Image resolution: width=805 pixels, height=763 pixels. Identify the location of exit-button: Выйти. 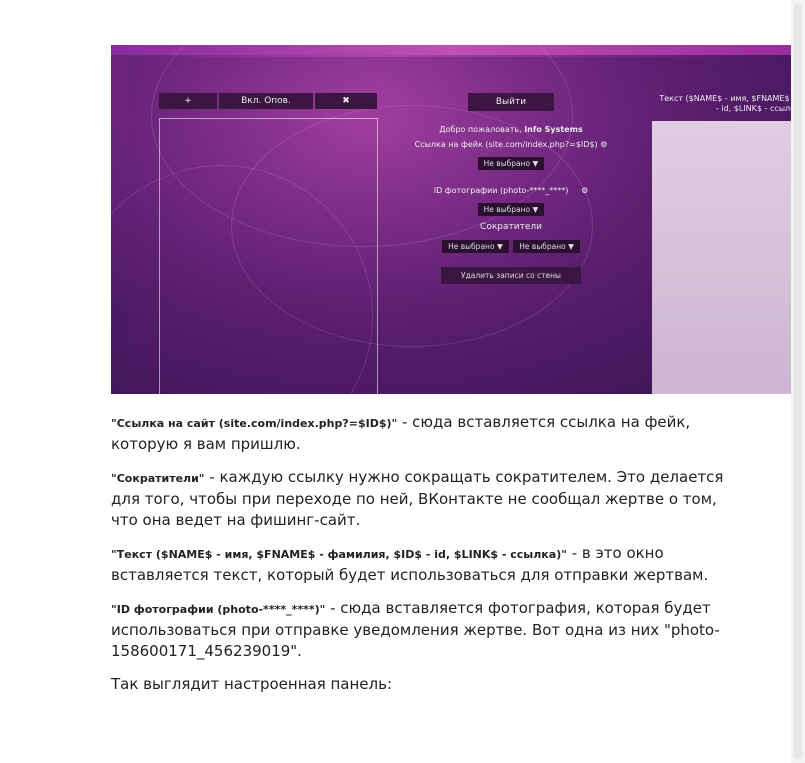
(511, 102).